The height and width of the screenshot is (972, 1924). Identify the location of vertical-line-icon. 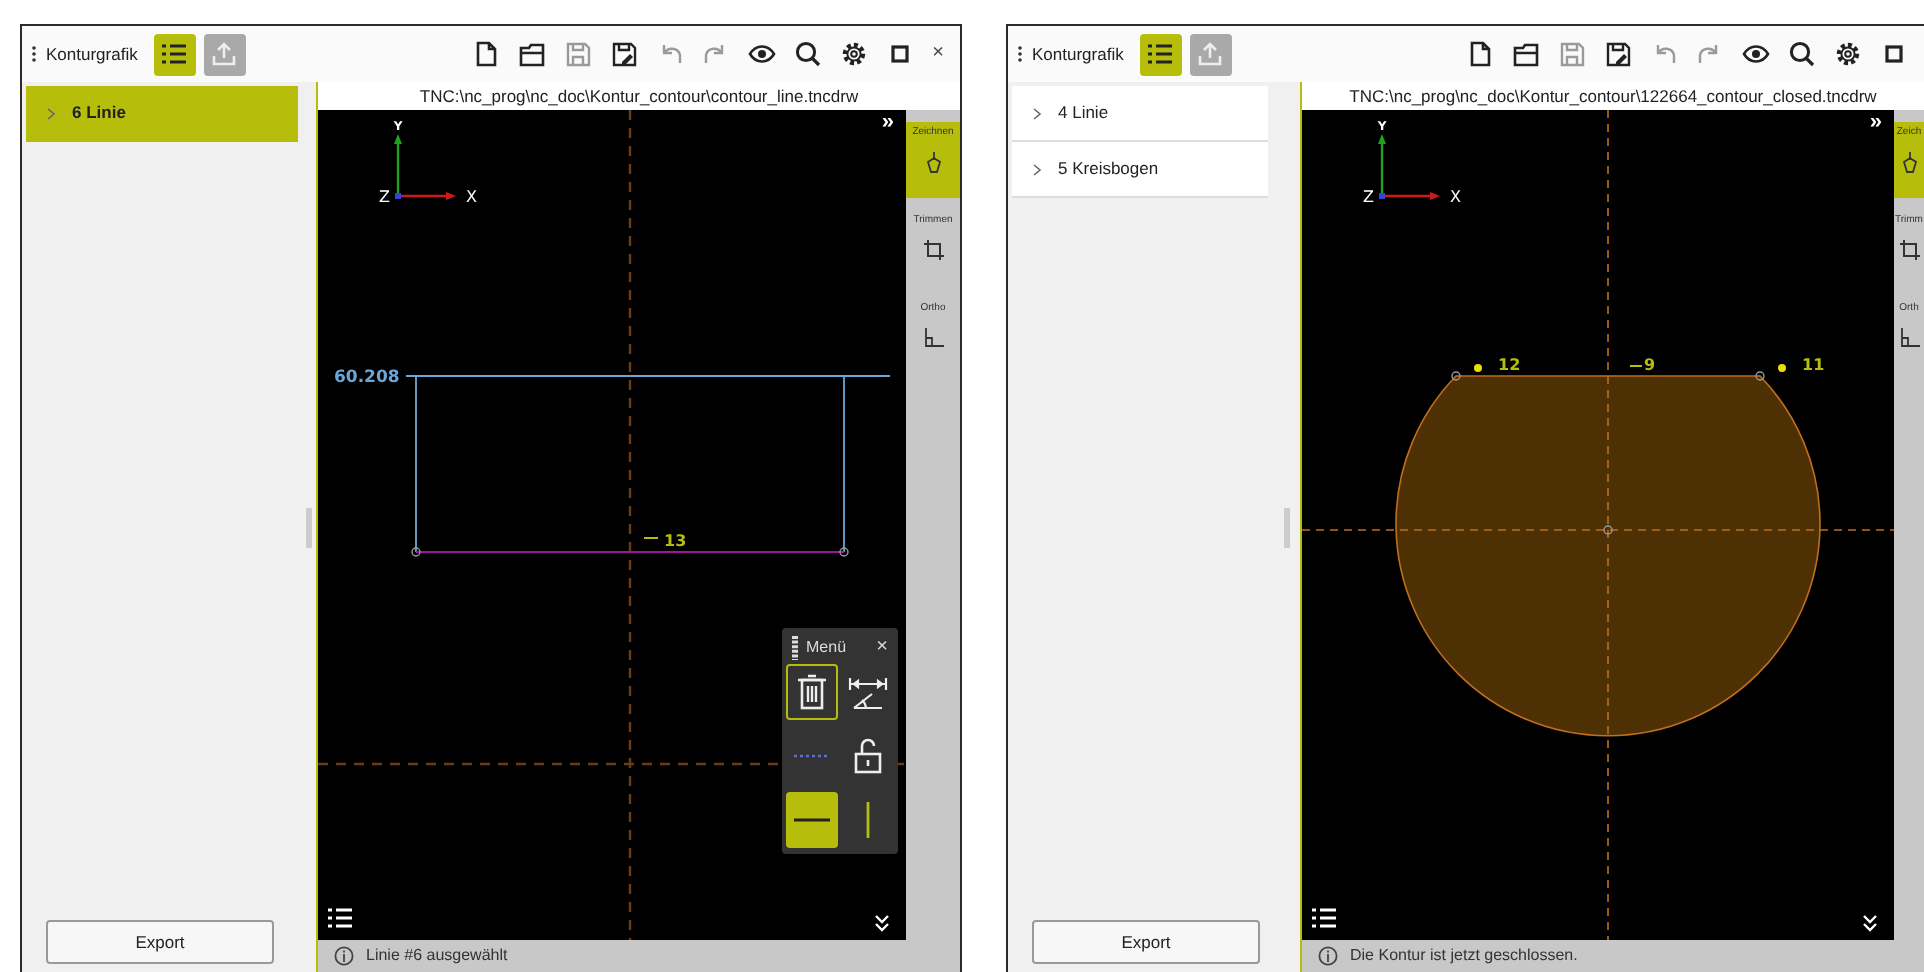
(868, 820).